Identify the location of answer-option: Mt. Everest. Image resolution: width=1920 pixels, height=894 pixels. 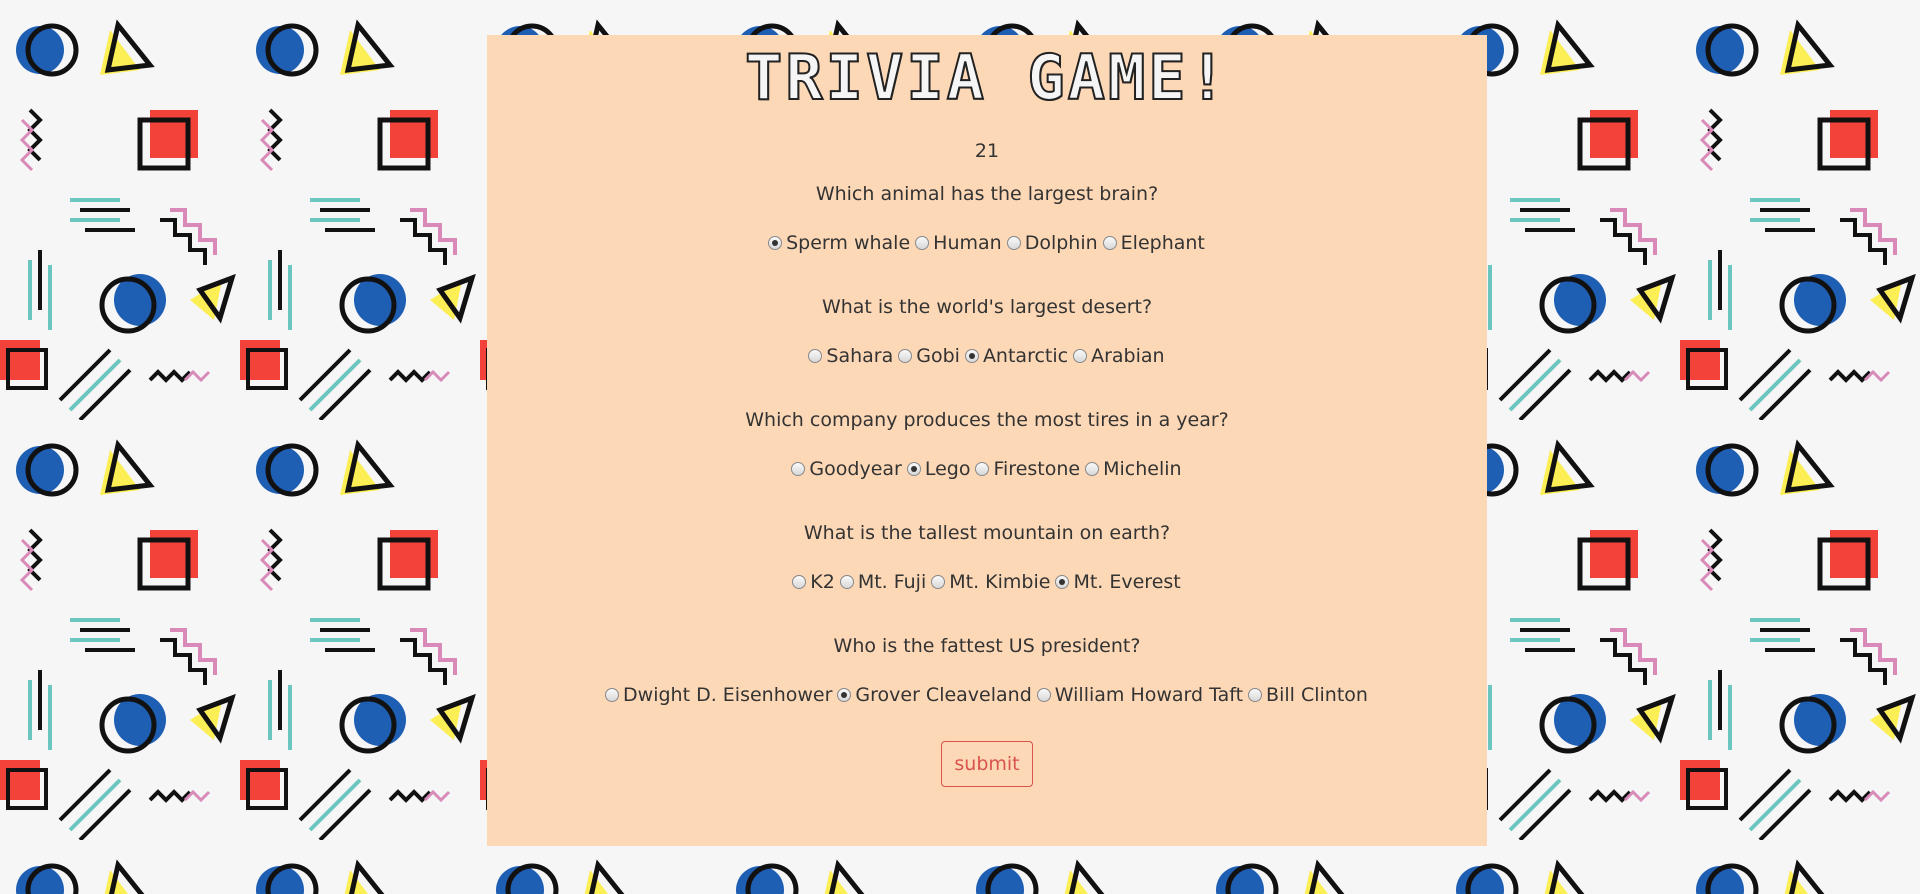
(1118, 582).